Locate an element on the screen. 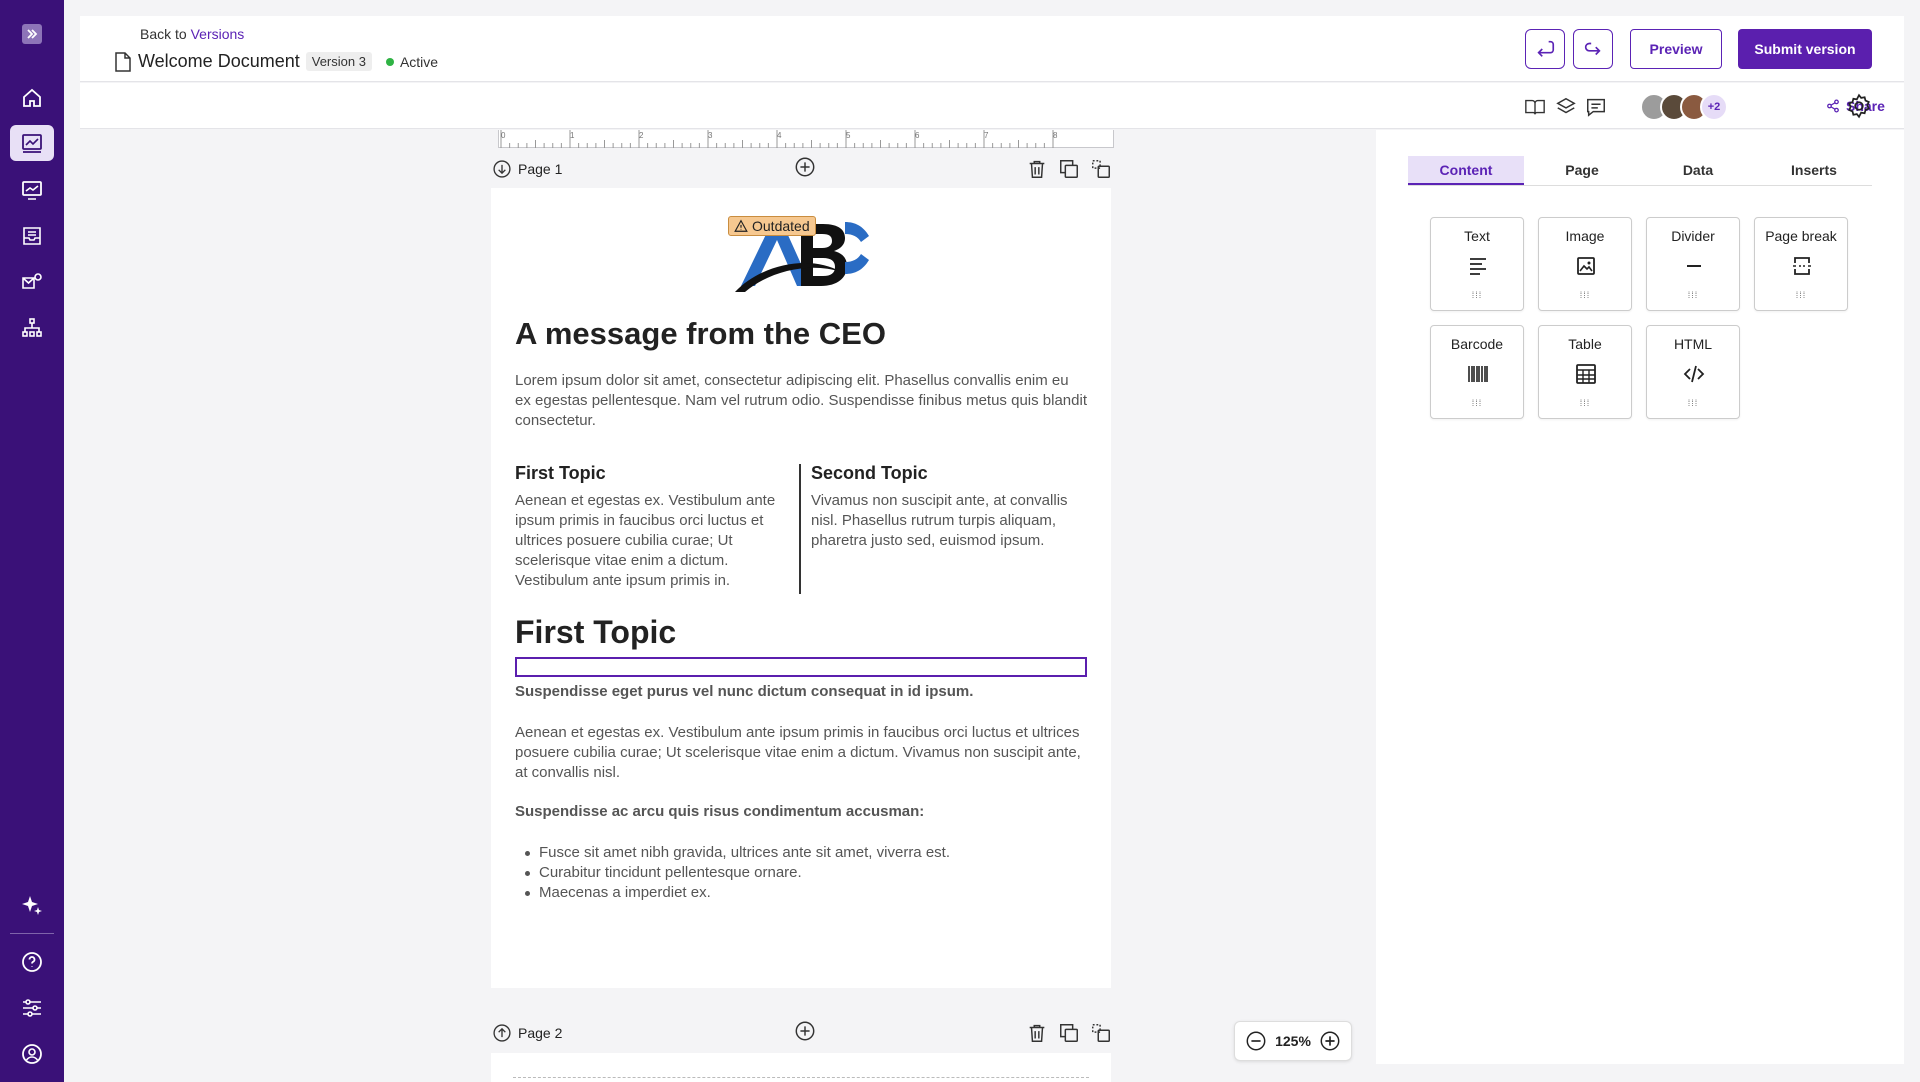 The width and height of the screenshot is (1920, 1082). table-icon is located at coordinates (1586, 374).